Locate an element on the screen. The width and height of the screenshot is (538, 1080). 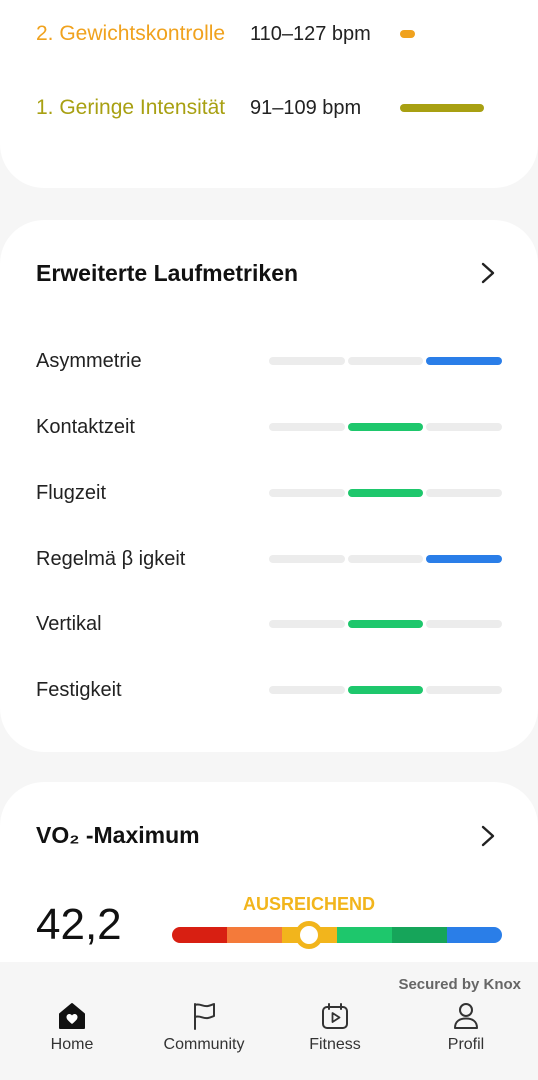
metric-row-stiffness: Festigkeit is located at coordinates (269, 690).